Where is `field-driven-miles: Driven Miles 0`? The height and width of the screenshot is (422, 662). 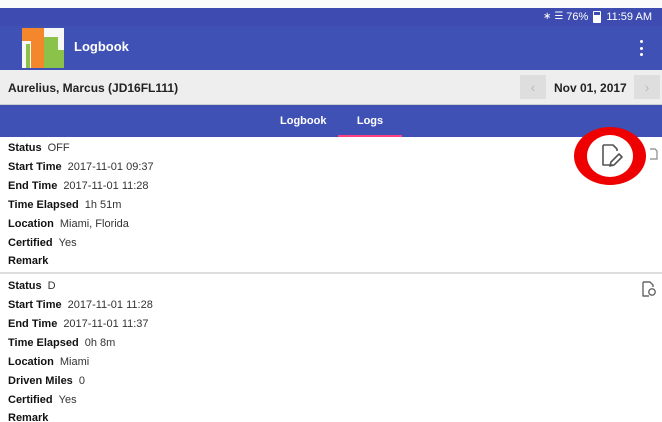
field-driven-miles: Driven Miles 0 is located at coordinates (46, 381).